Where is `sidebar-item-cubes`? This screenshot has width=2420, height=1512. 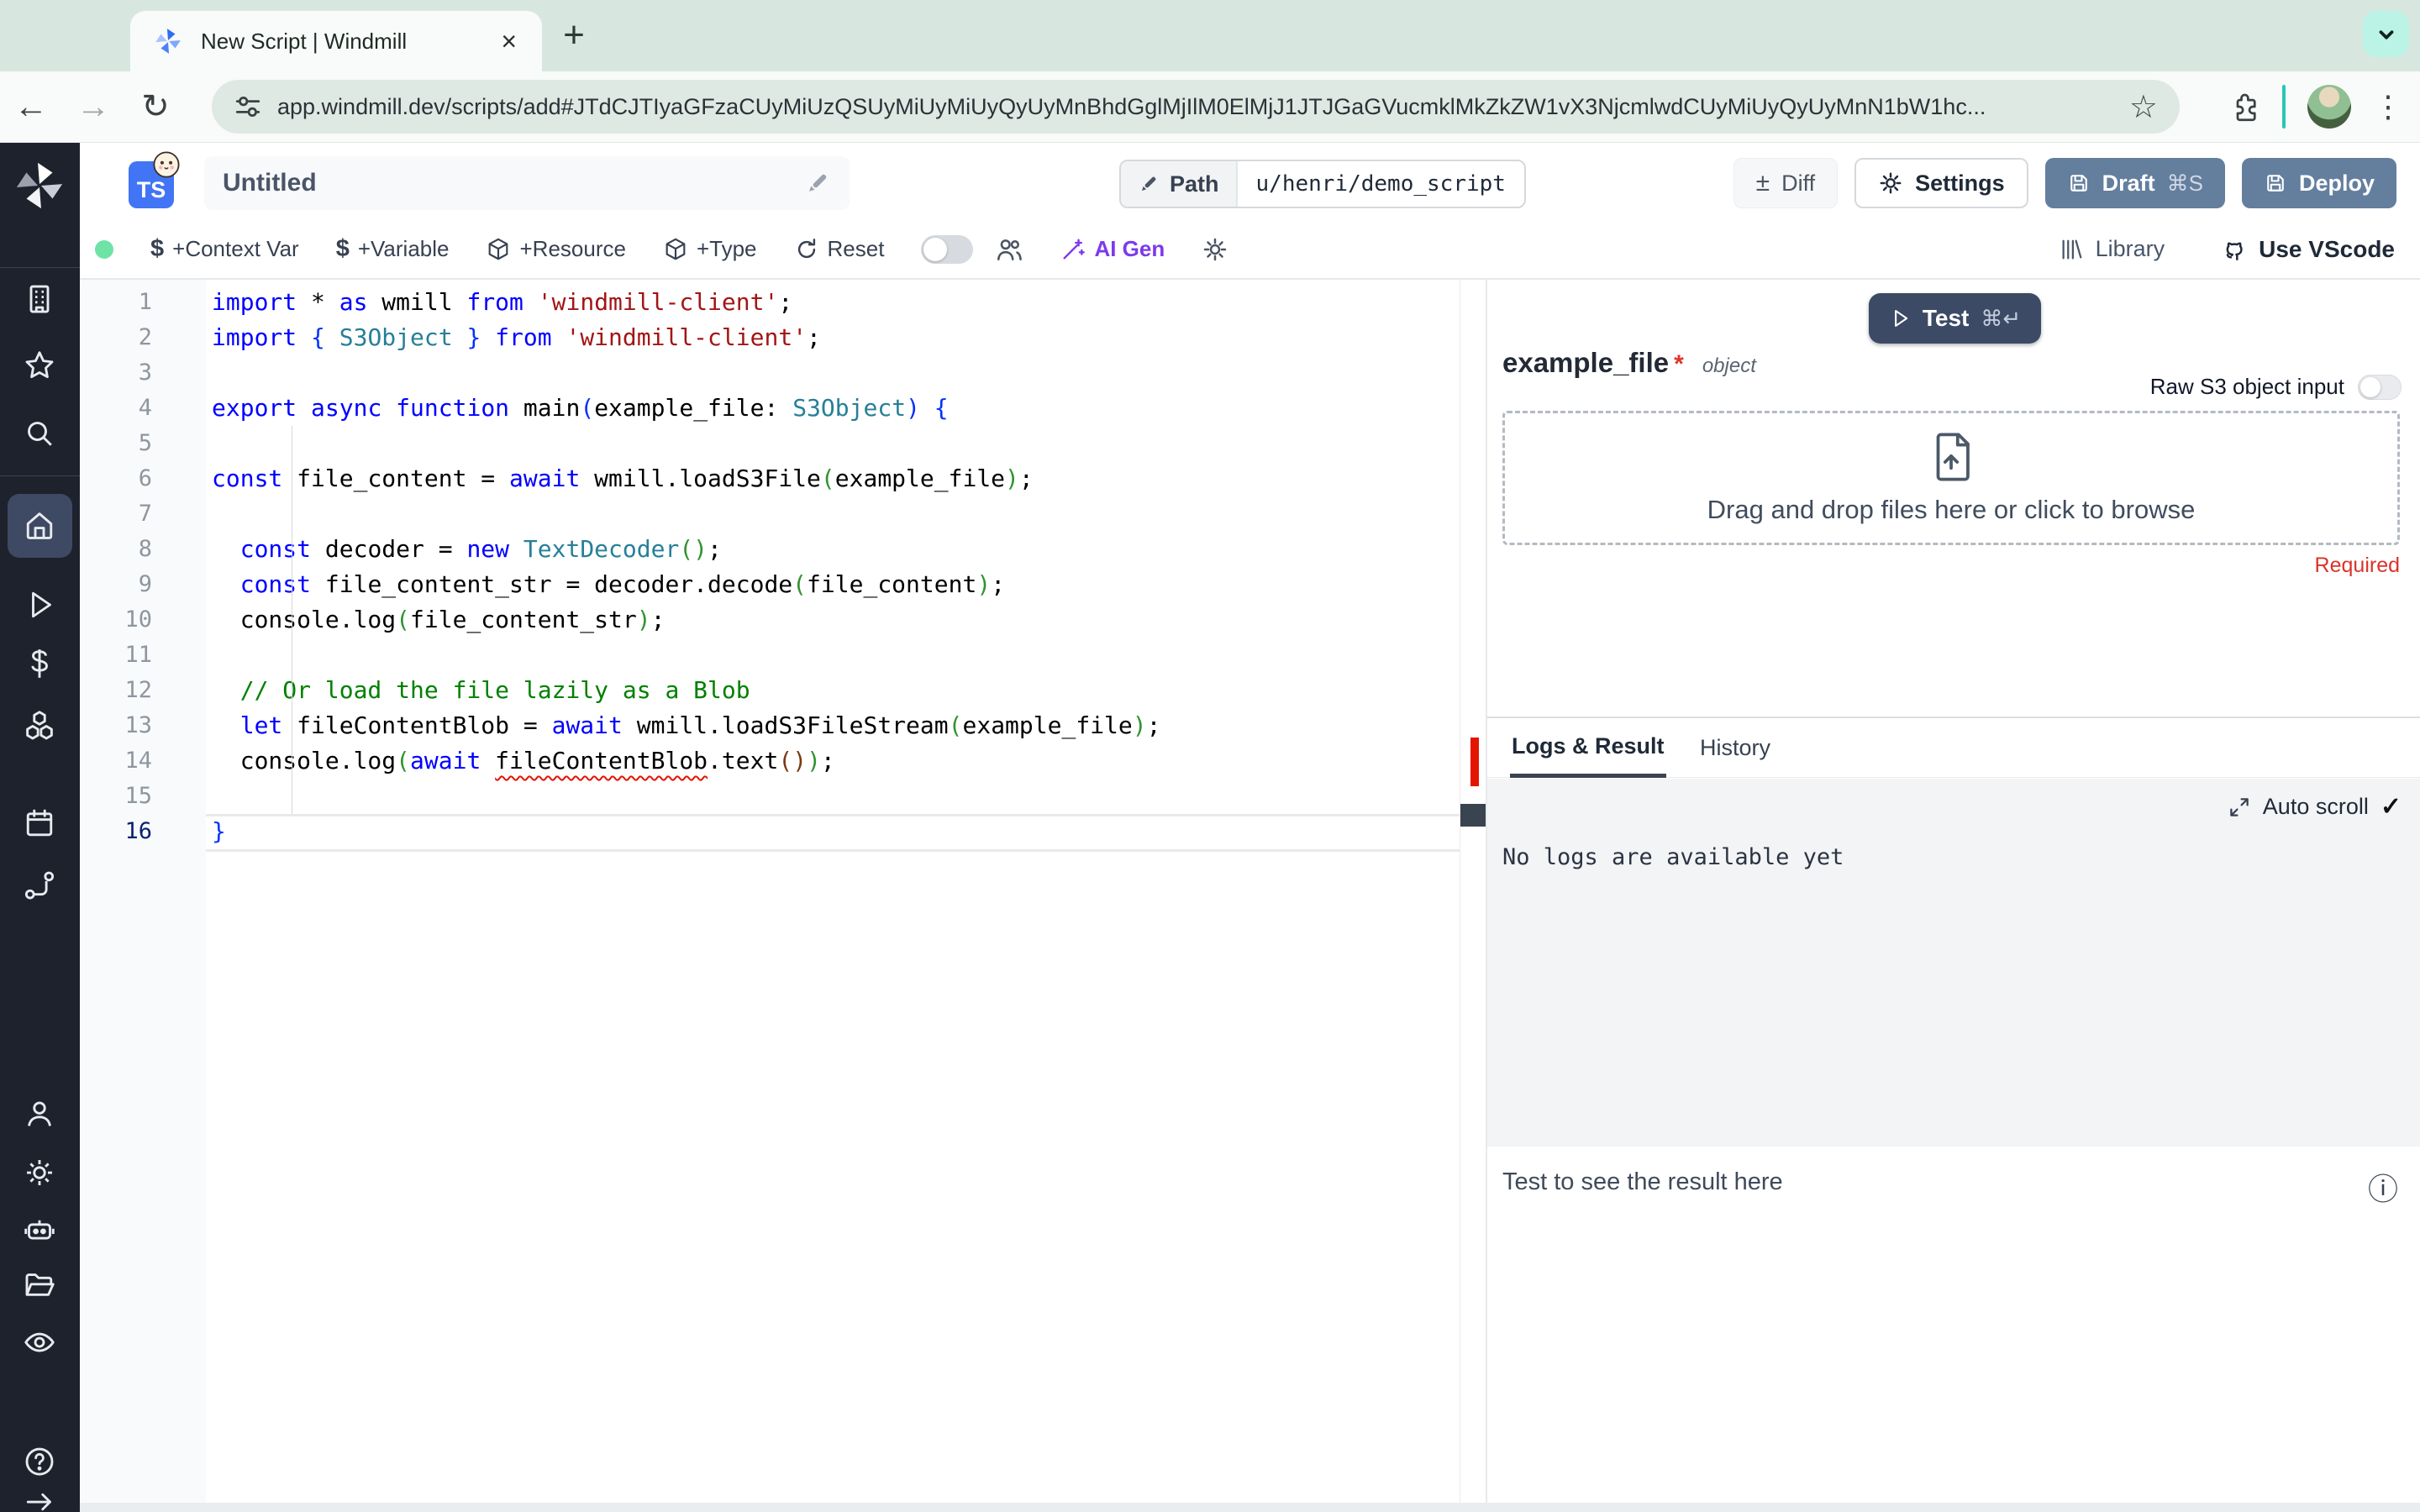 sidebar-item-cubes is located at coordinates (39, 726).